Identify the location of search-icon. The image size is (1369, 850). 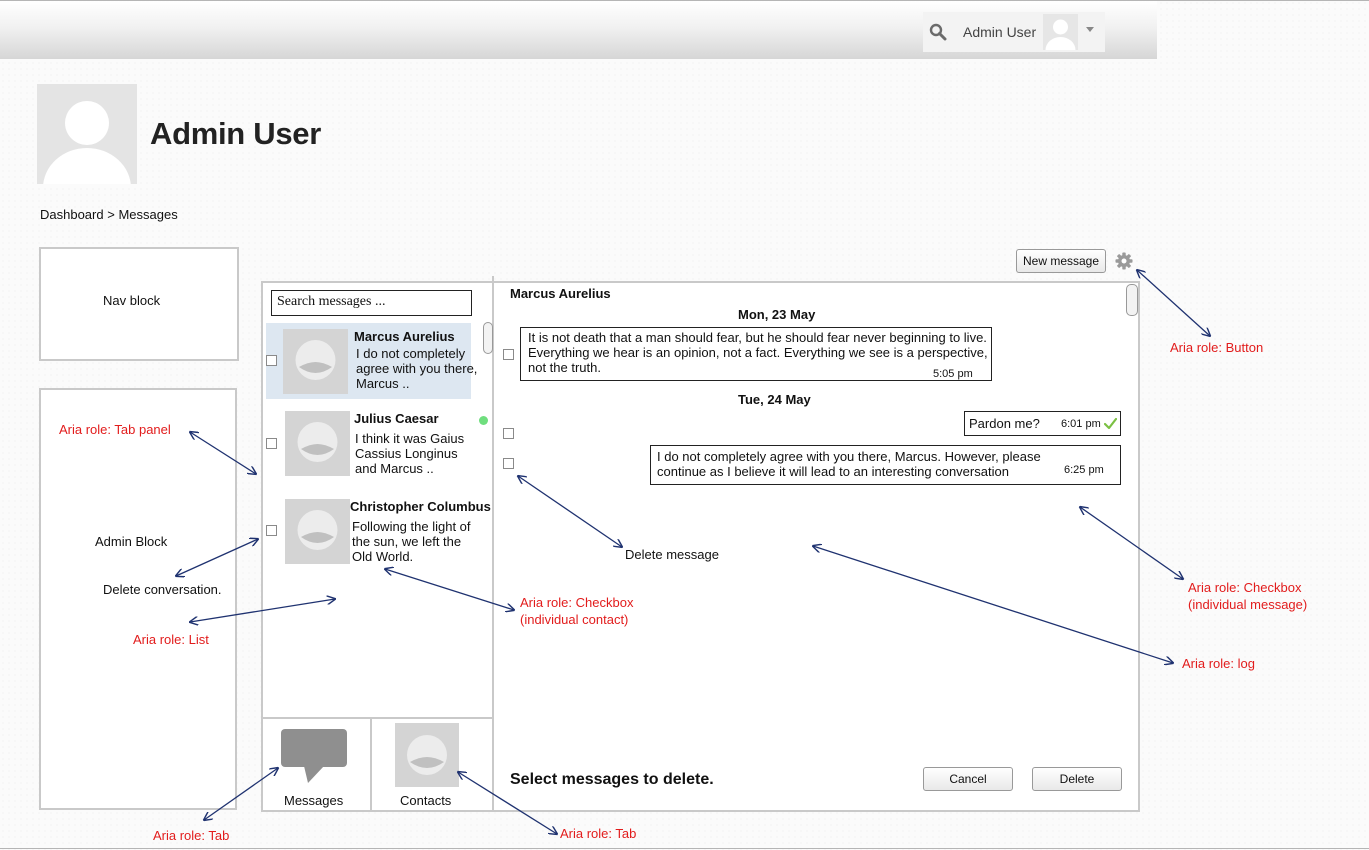
(938, 32).